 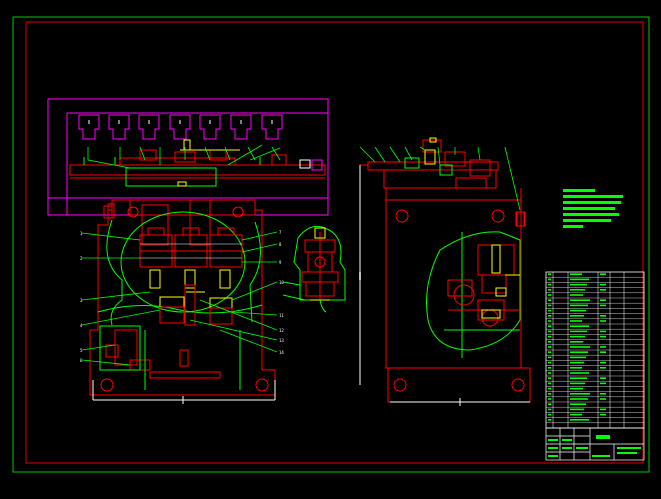 I want to click on svg-text: 5, so click(x=81, y=350).